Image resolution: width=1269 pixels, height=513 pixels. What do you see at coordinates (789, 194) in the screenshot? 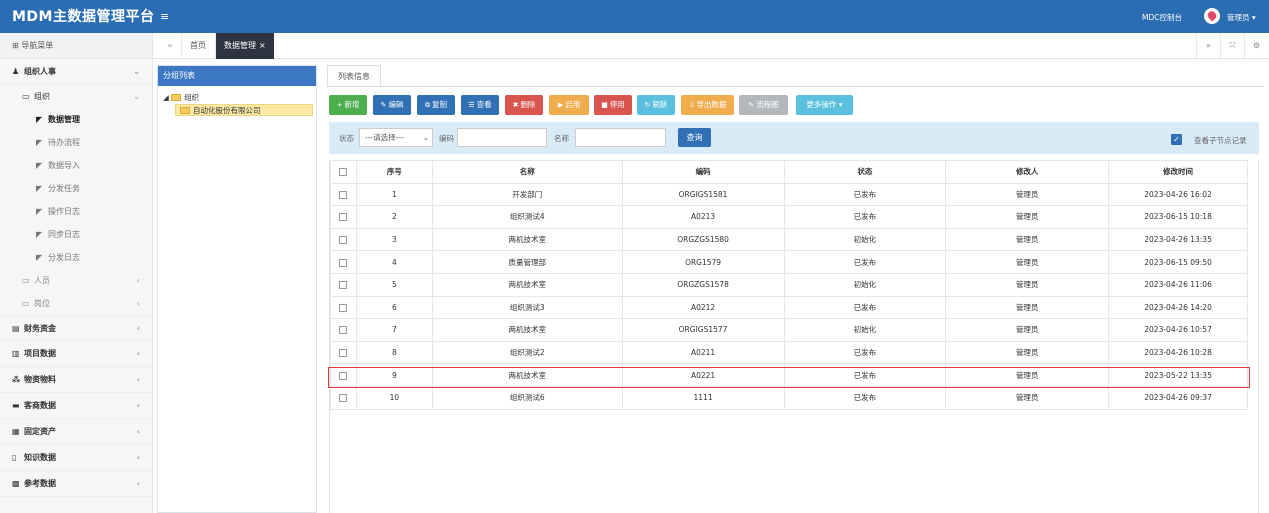
I see `table-row: 1 开发部门 ORGIGS1581 已发布 管理员 2023-04-26 16:02` at bounding box center [789, 194].